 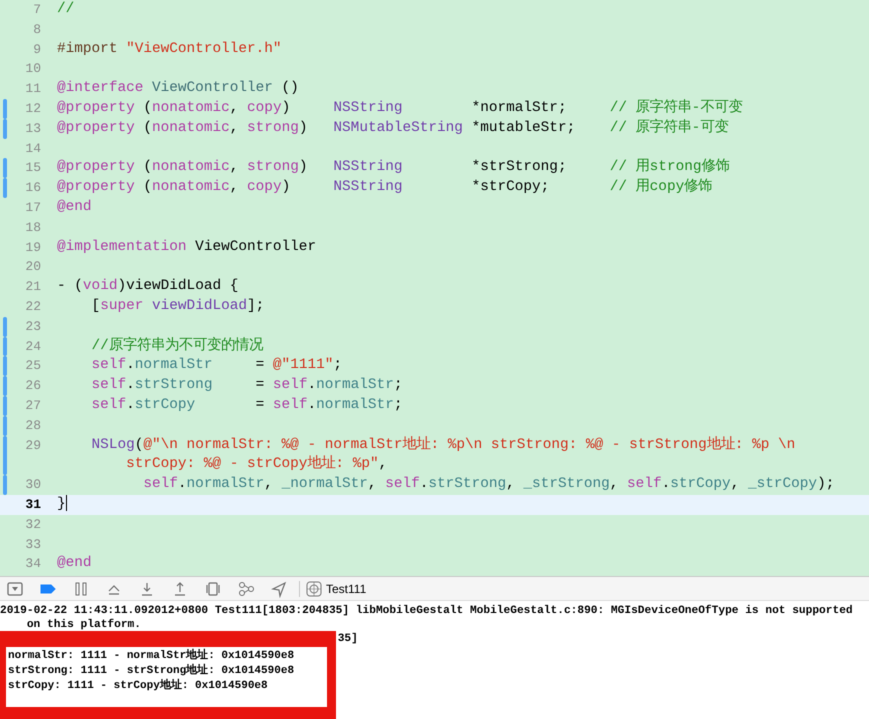 What do you see at coordinates (178, 88) in the screenshot?
I see `code-line: @interface ViewController ()` at bounding box center [178, 88].